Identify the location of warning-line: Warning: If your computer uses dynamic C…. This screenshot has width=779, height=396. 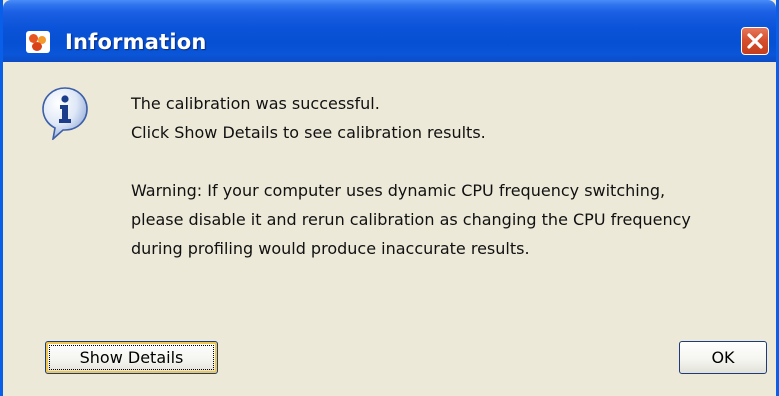
(398, 190).